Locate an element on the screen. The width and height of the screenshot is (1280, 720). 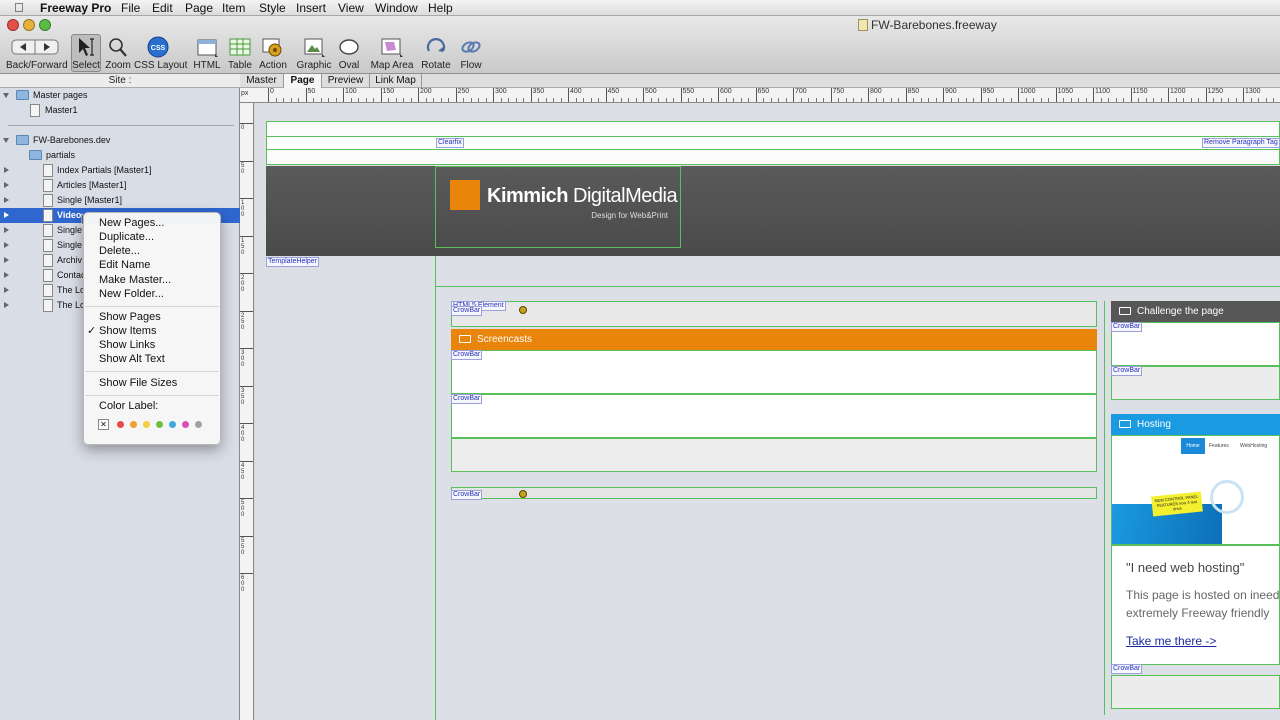
zoom-window-button is located at coordinates (45, 25).